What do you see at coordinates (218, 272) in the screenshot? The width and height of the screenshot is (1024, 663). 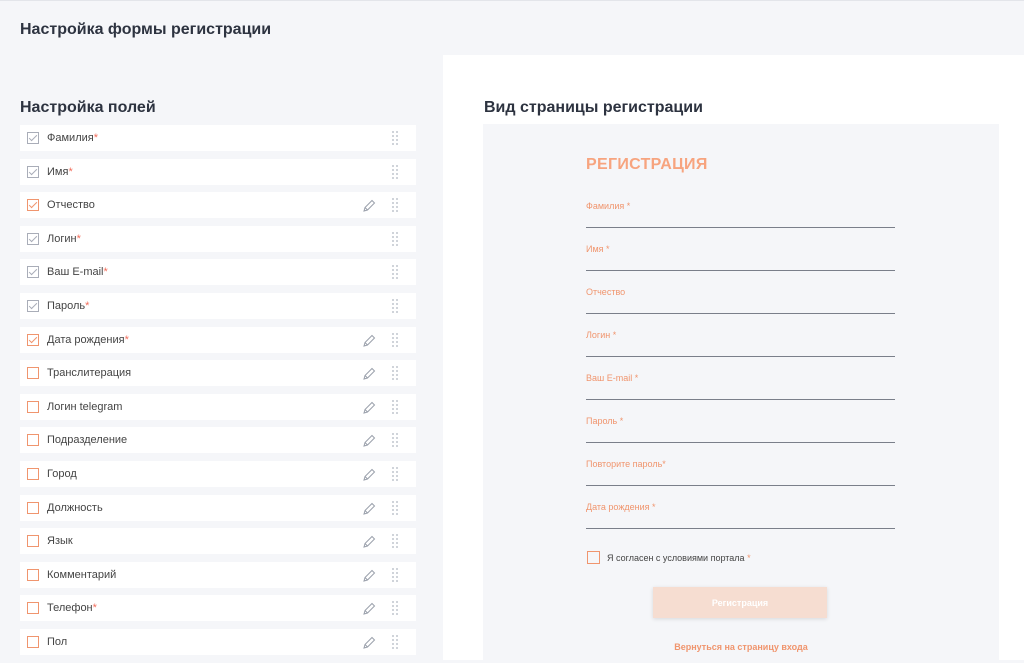 I see `field-row: Ваш E-mail *` at bounding box center [218, 272].